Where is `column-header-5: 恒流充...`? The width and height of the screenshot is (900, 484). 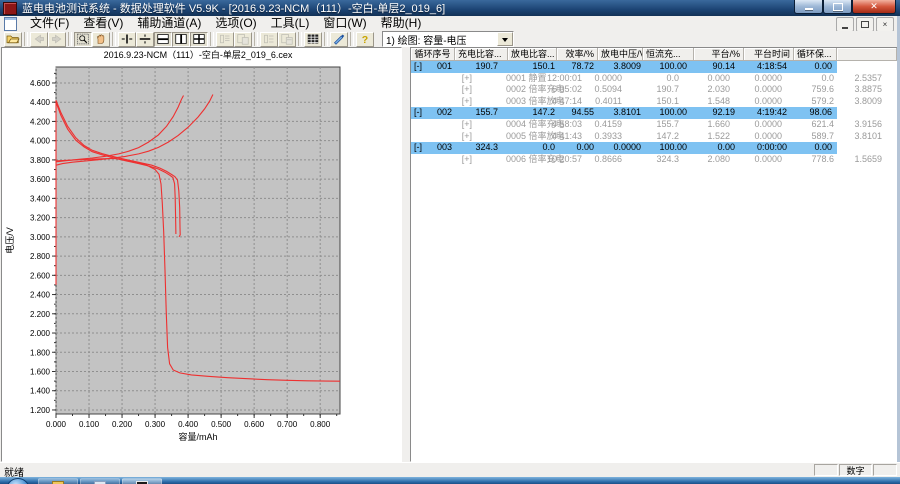 column-header-5: 恒流充... is located at coordinates (668, 54).